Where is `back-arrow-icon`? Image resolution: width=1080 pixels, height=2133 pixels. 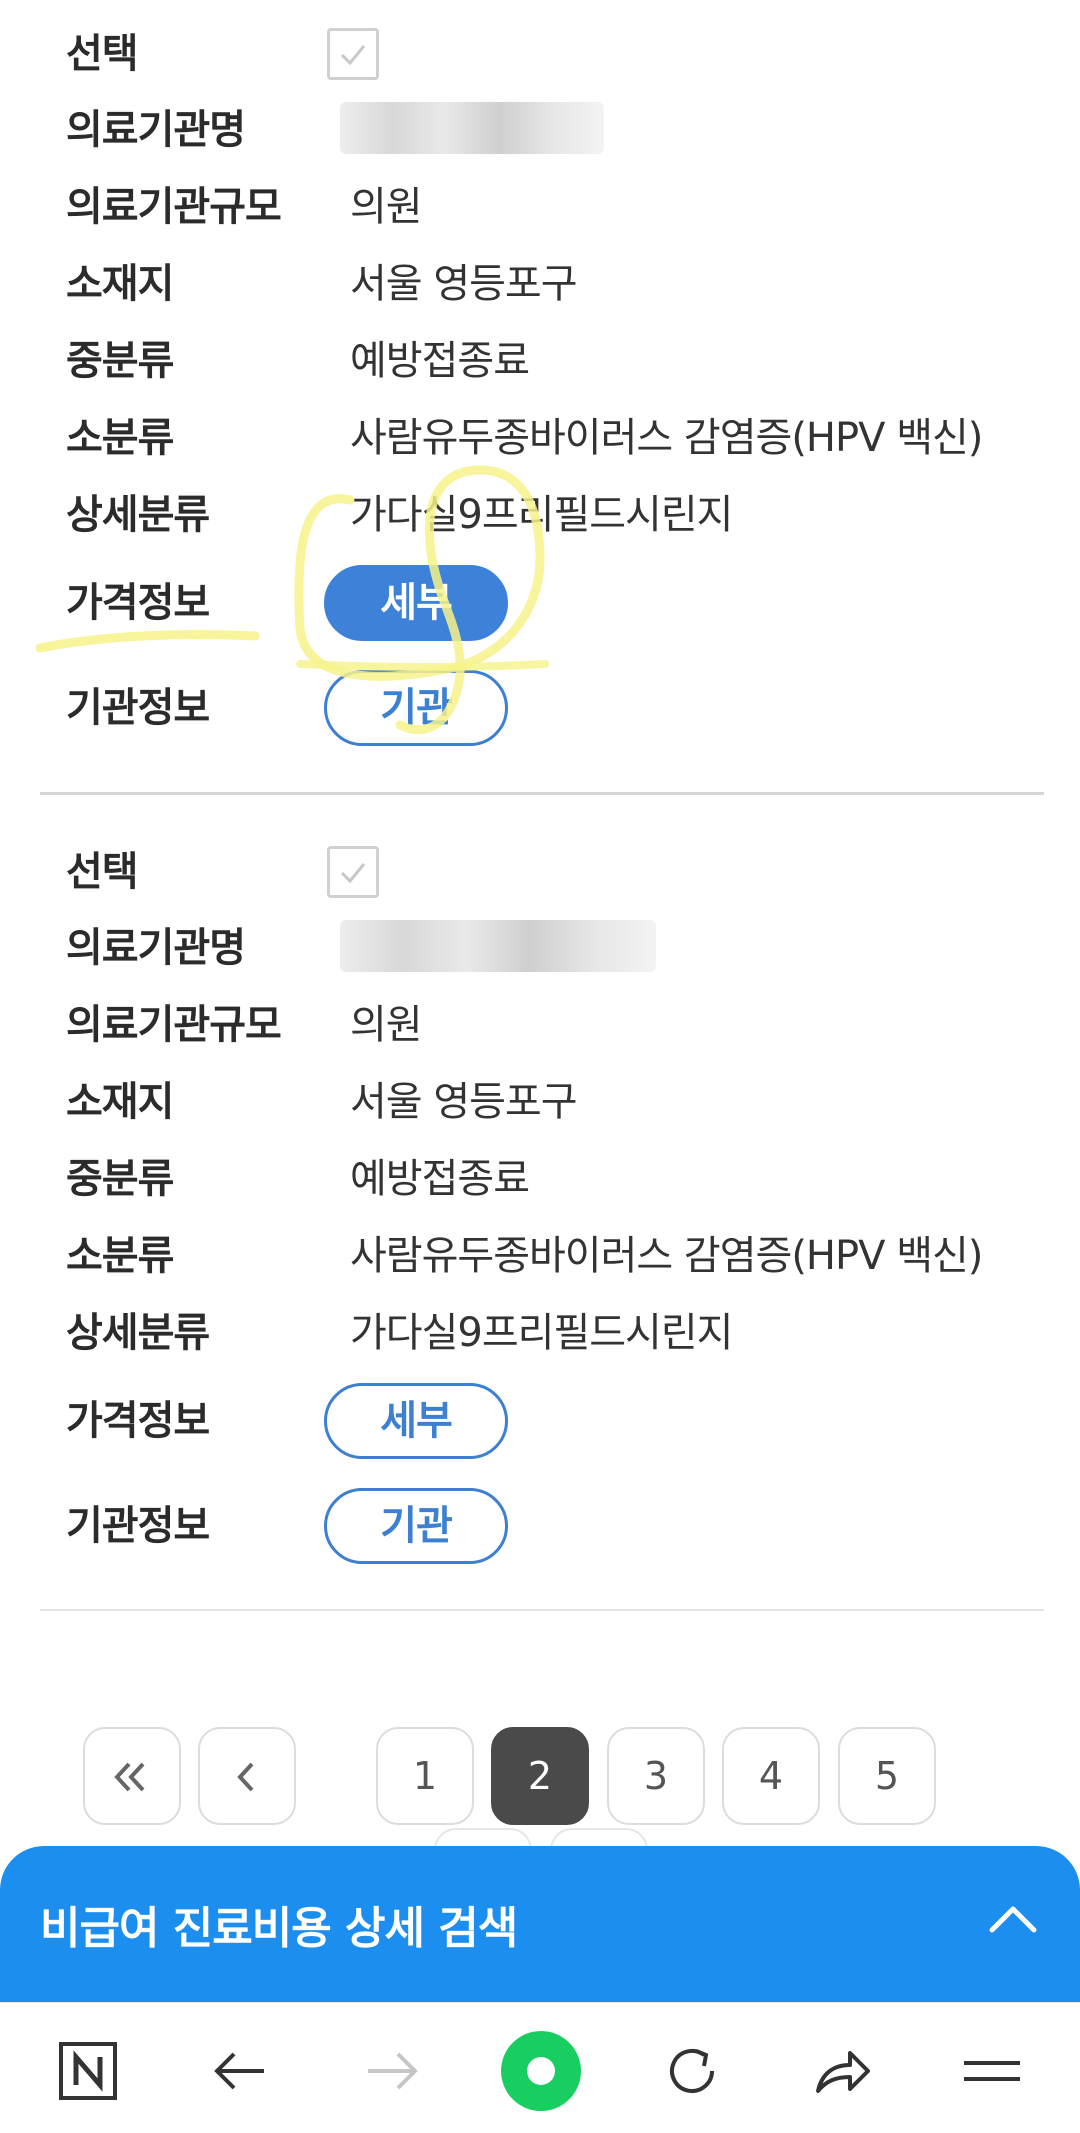 back-arrow-icon is located at coordinates (240, 2071).